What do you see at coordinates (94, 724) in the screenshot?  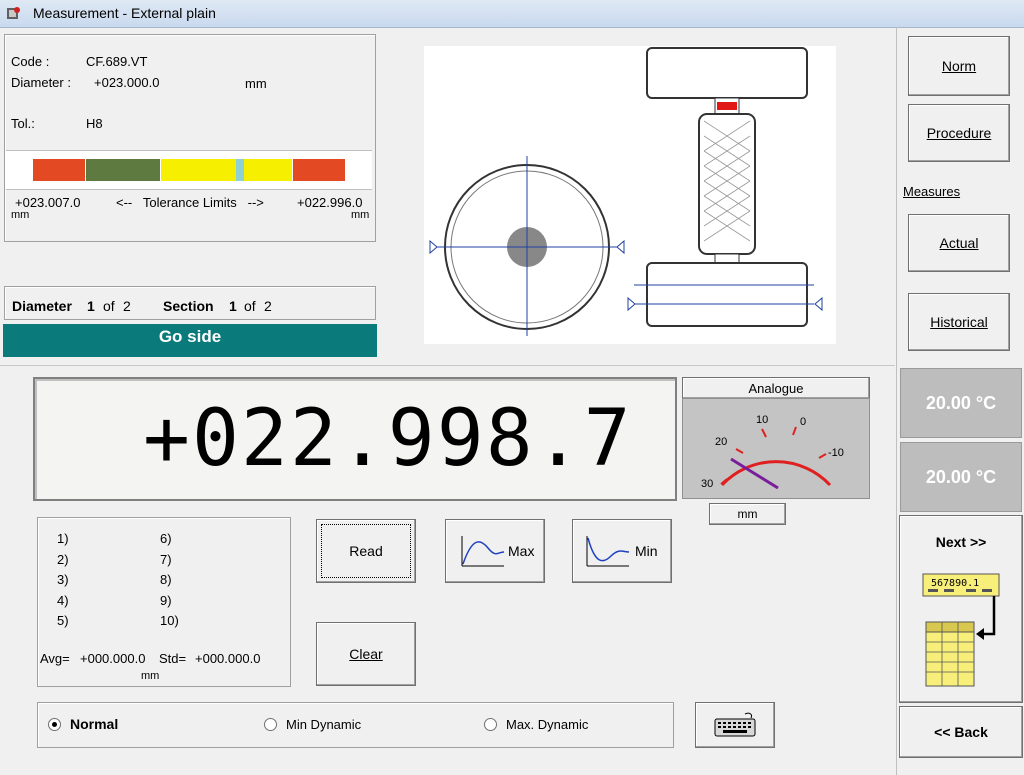 I see `radio-normal-label: Normal` at bounding box center [94, 724].